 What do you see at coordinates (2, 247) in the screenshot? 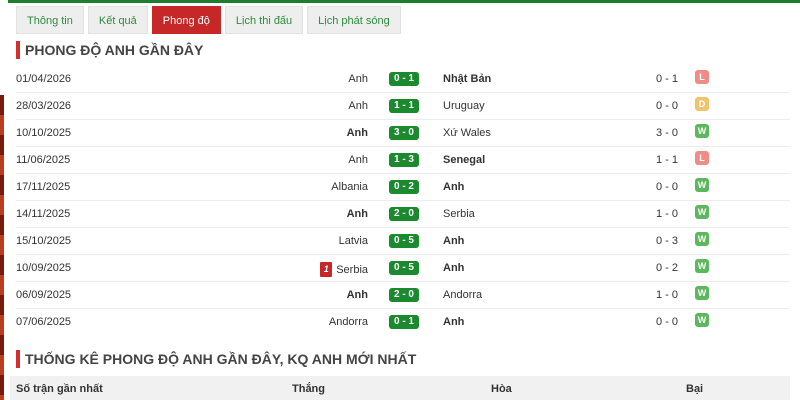
I see `left-edge-strip` at bounding box center [2, 247].